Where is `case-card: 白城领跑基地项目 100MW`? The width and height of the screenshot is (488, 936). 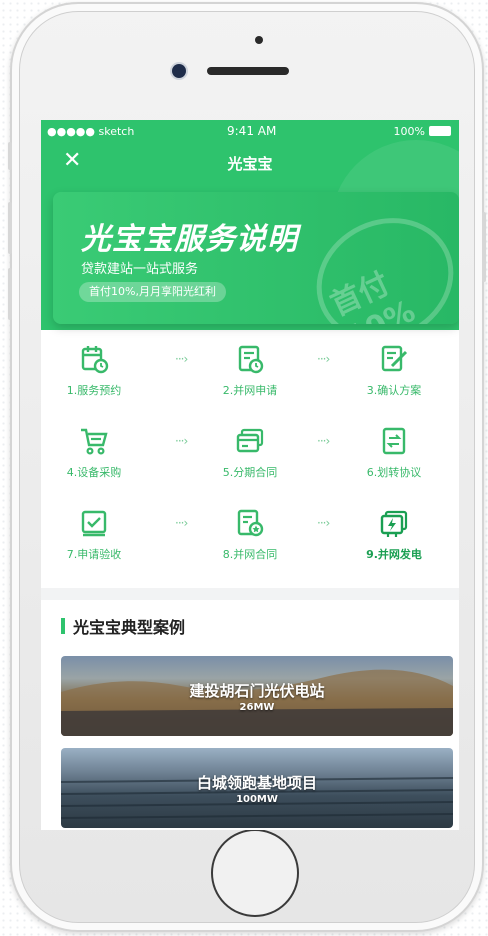
case-card: 白城领跑基地项目 100MW is located at coordinates (257, 788).